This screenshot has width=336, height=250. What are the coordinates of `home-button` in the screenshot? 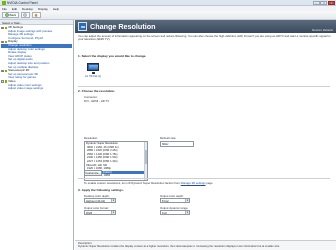 It's located at (36, 15).